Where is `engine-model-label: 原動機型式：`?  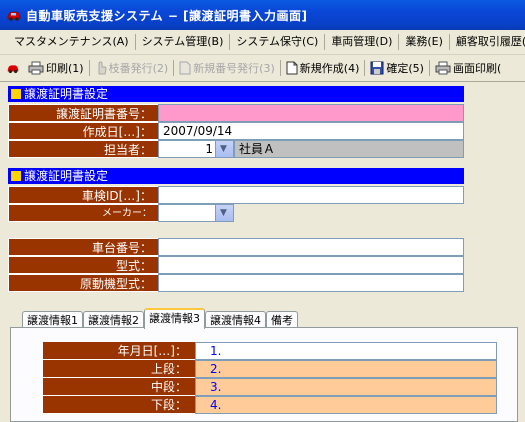 engine-model-label: 原動機型式： is located at coordinates (83, 283).